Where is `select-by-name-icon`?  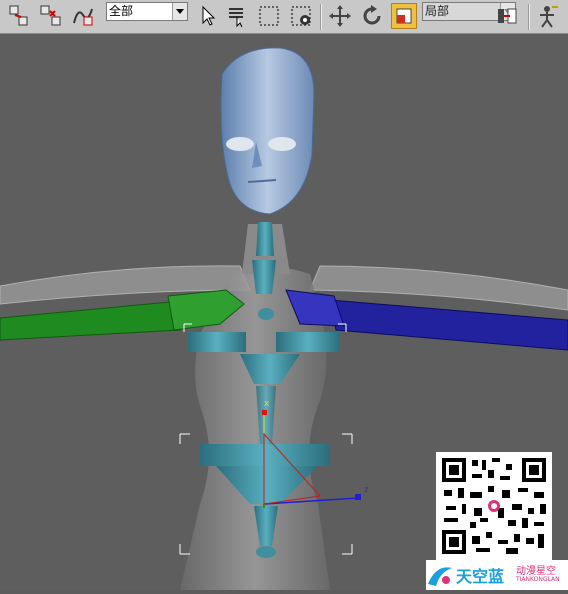
select-by-name-icon is located at coordinates (237, 16).